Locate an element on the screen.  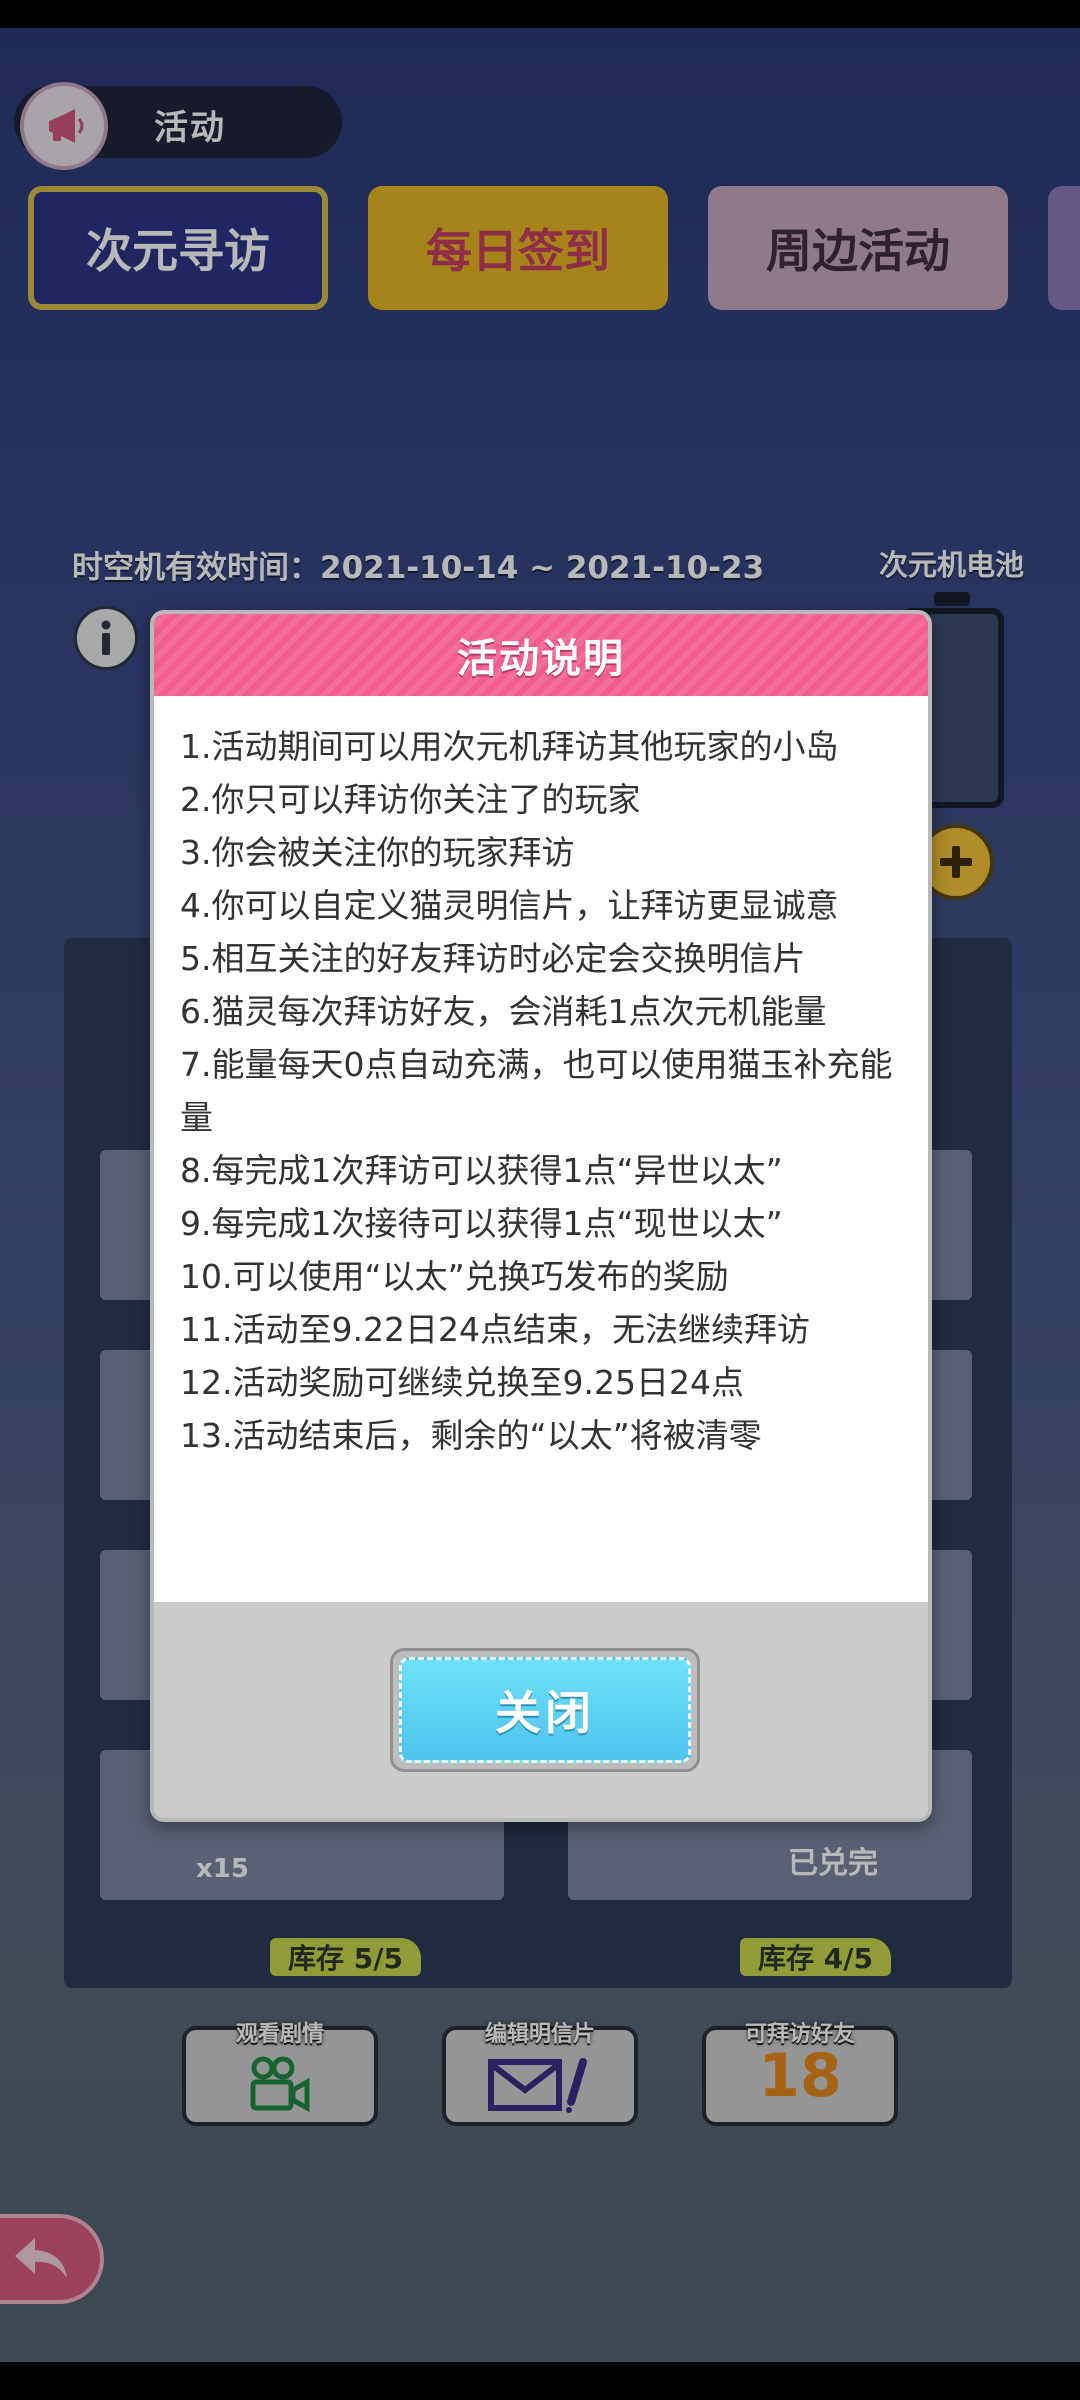
rule-item: 1.活动期间可以用次元机拜访其他玩家的小岛 is located at coordinates (509, 746).